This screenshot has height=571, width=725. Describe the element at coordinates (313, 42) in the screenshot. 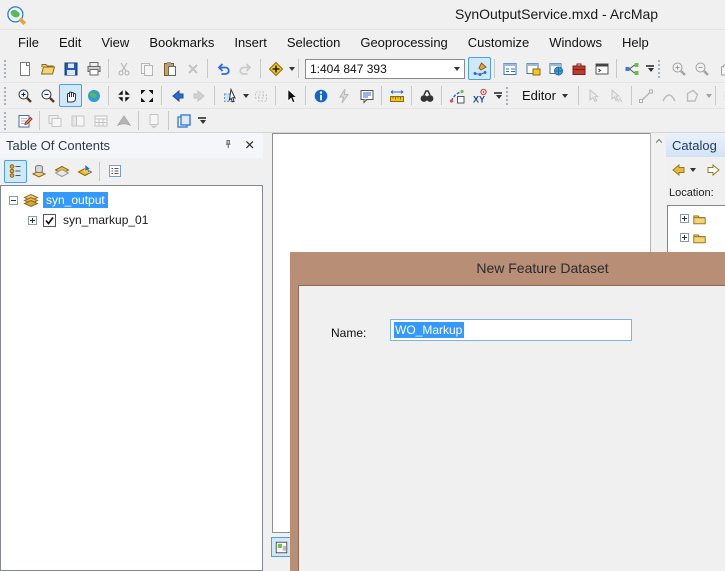

I see `menu-selection: Selection` at that location.